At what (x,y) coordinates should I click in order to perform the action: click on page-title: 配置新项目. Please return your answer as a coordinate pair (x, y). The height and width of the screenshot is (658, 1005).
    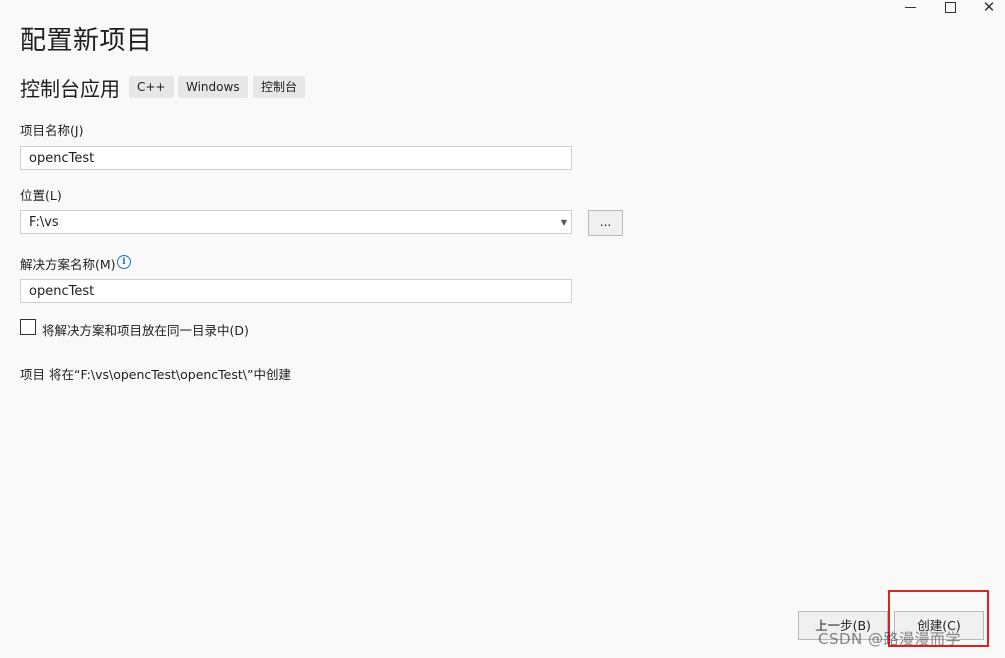
    Looking at the image, I should click on (86, 41).